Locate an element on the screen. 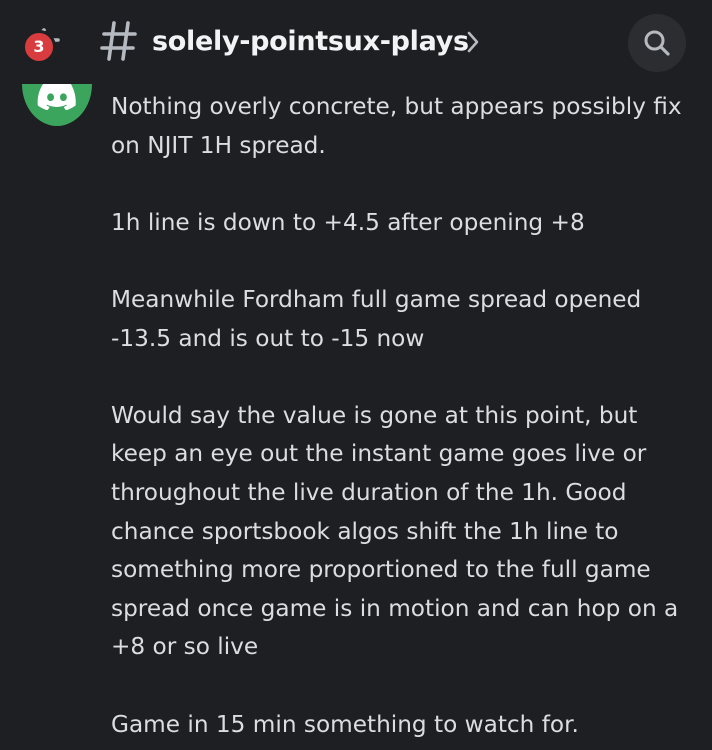  message-line: on NJIT 1H spread. is located at coordinates (218, 145).